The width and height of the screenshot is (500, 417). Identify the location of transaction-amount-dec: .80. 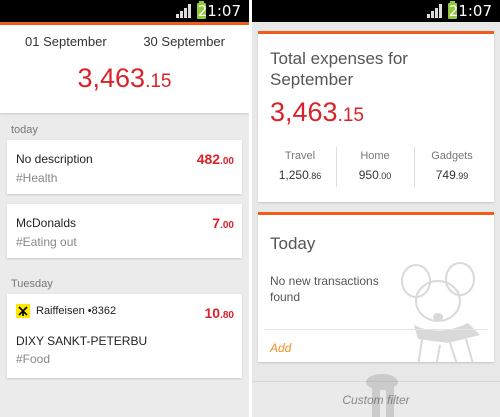
(227, 315).